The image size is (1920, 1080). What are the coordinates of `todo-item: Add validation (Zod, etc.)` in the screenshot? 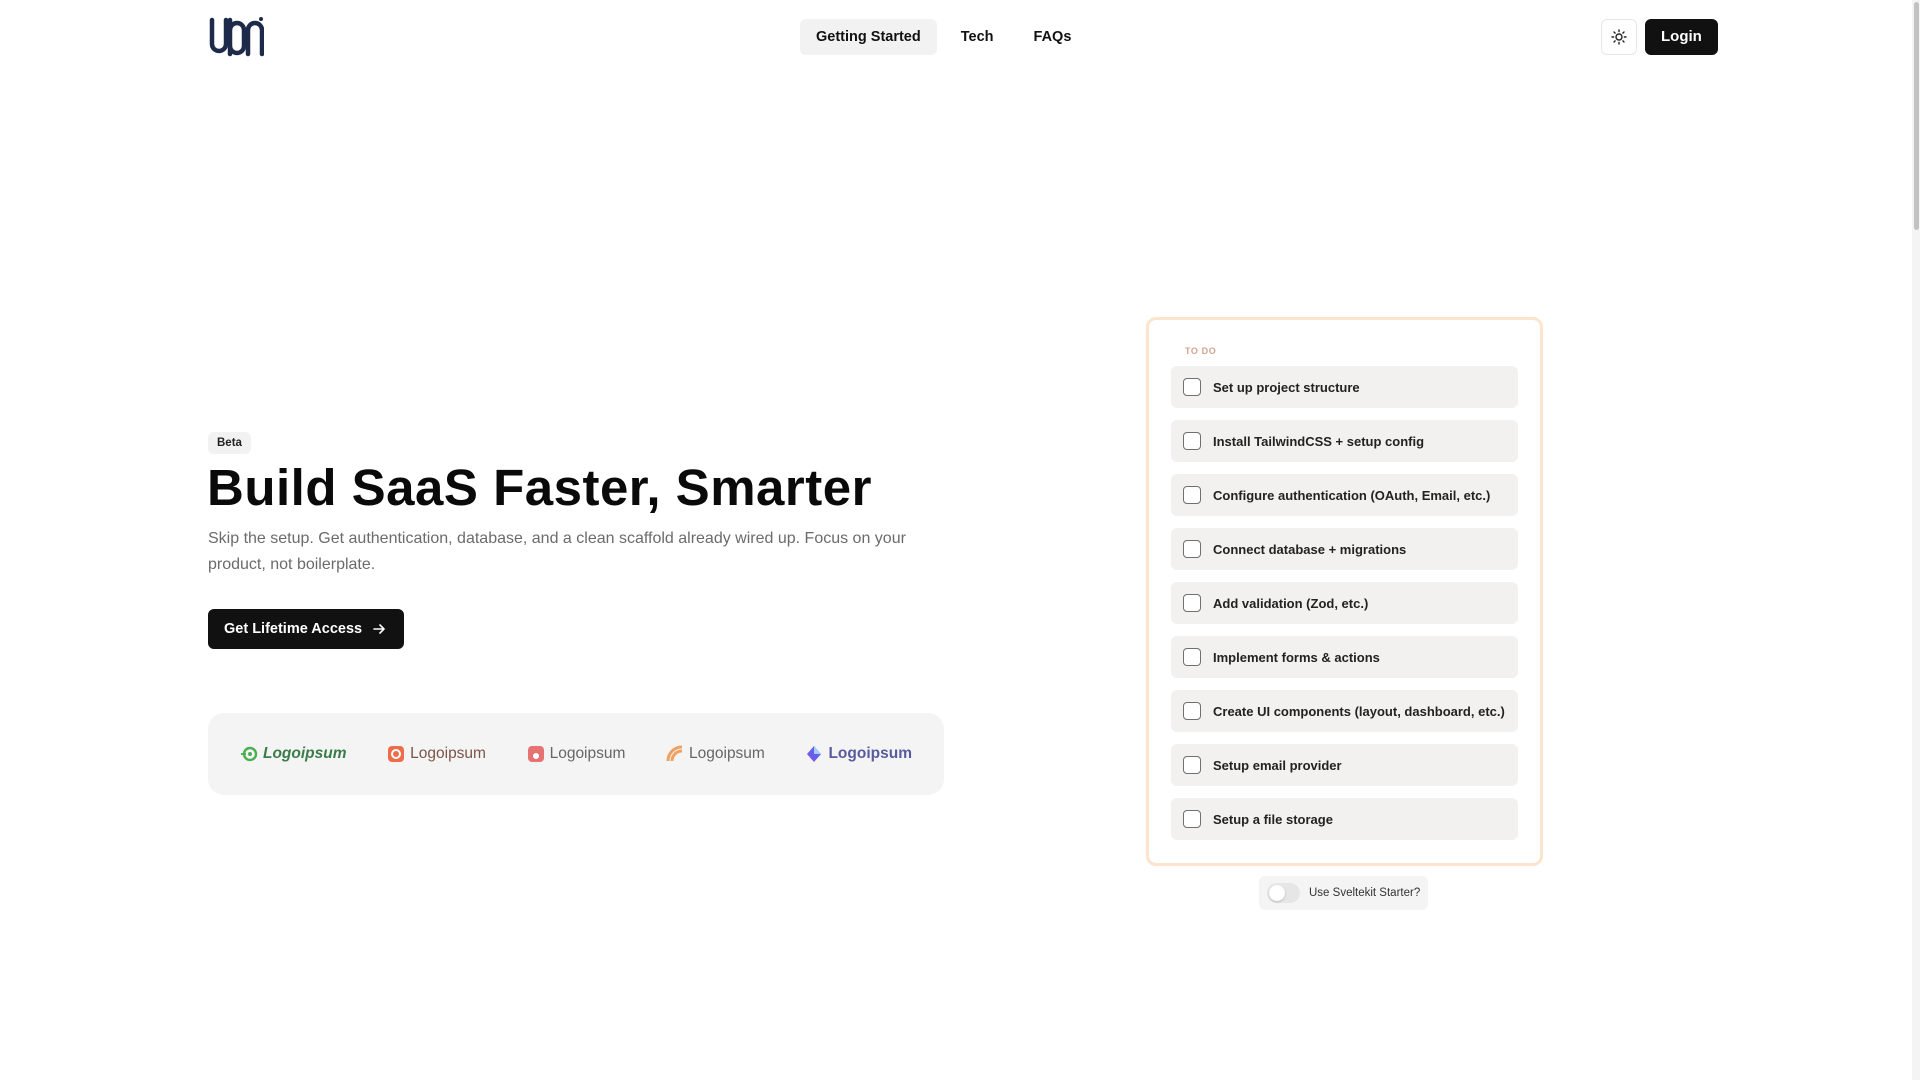 It's located at (1344, 603).